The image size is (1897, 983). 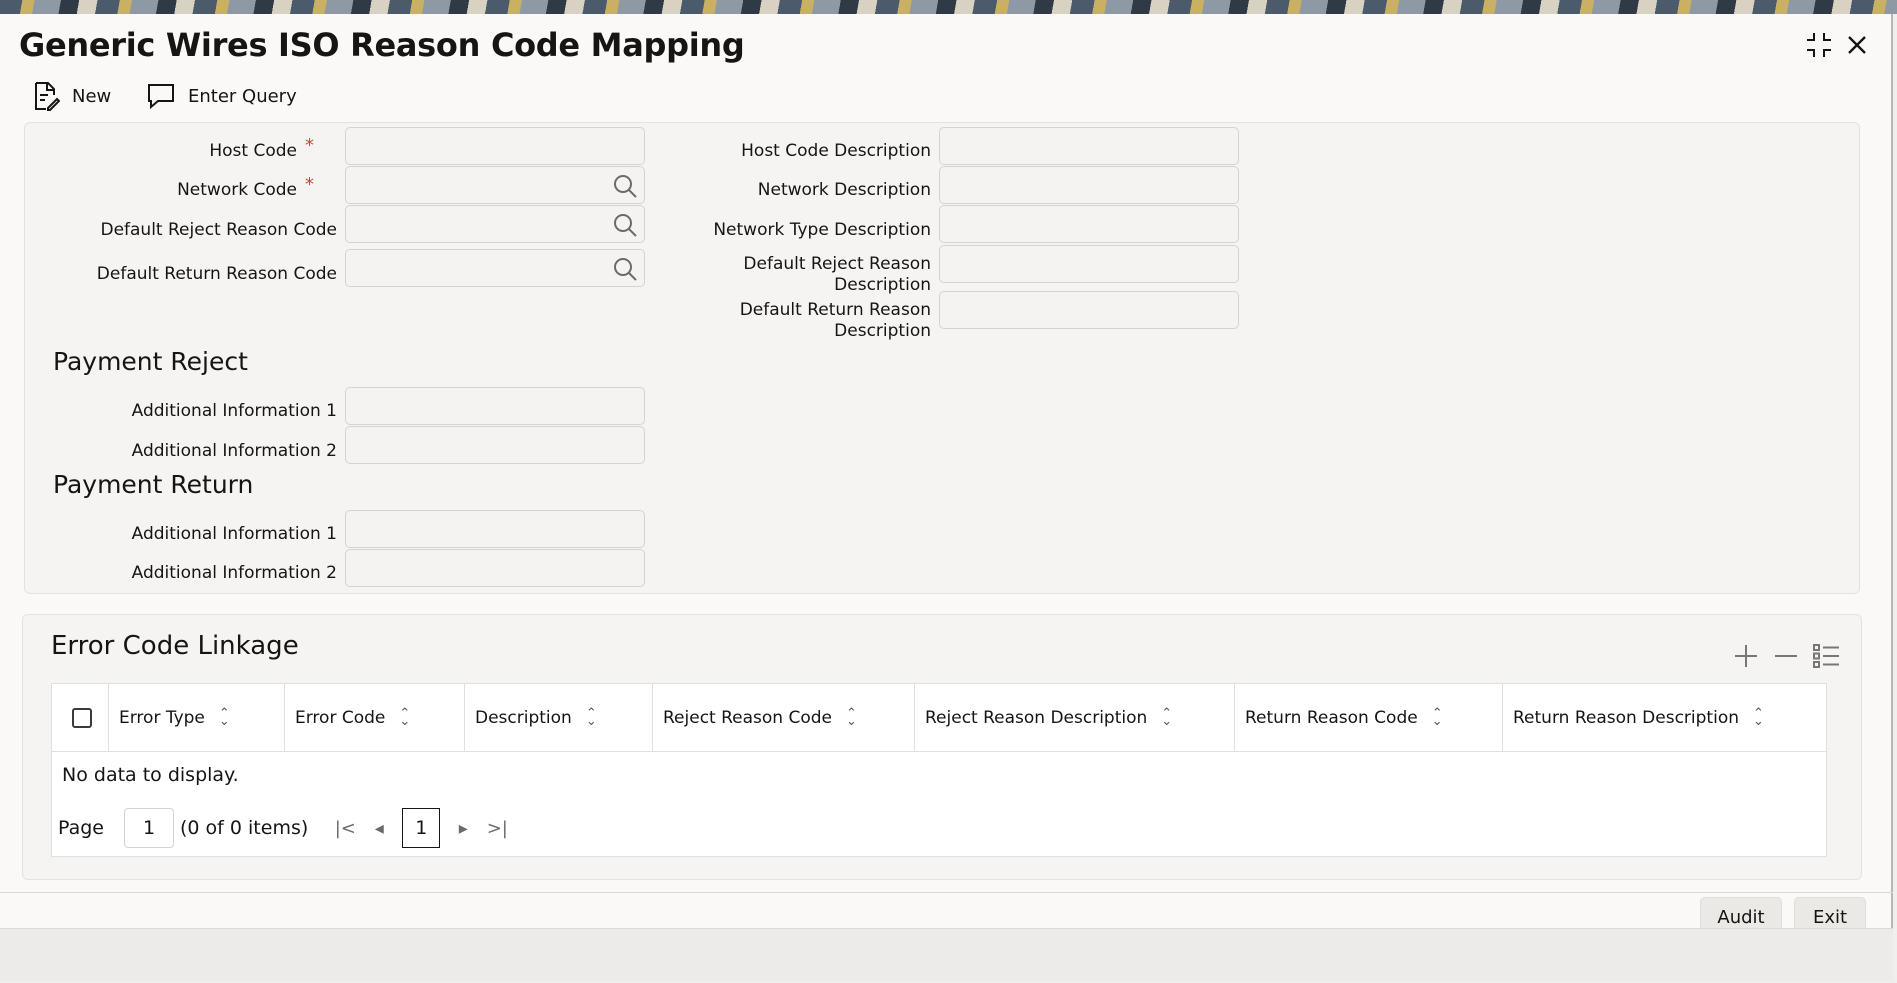 What do you see at coordinates (82, 718) in the screenshot?
I see `select-all-checkbox` at bounding box center [82, 718].